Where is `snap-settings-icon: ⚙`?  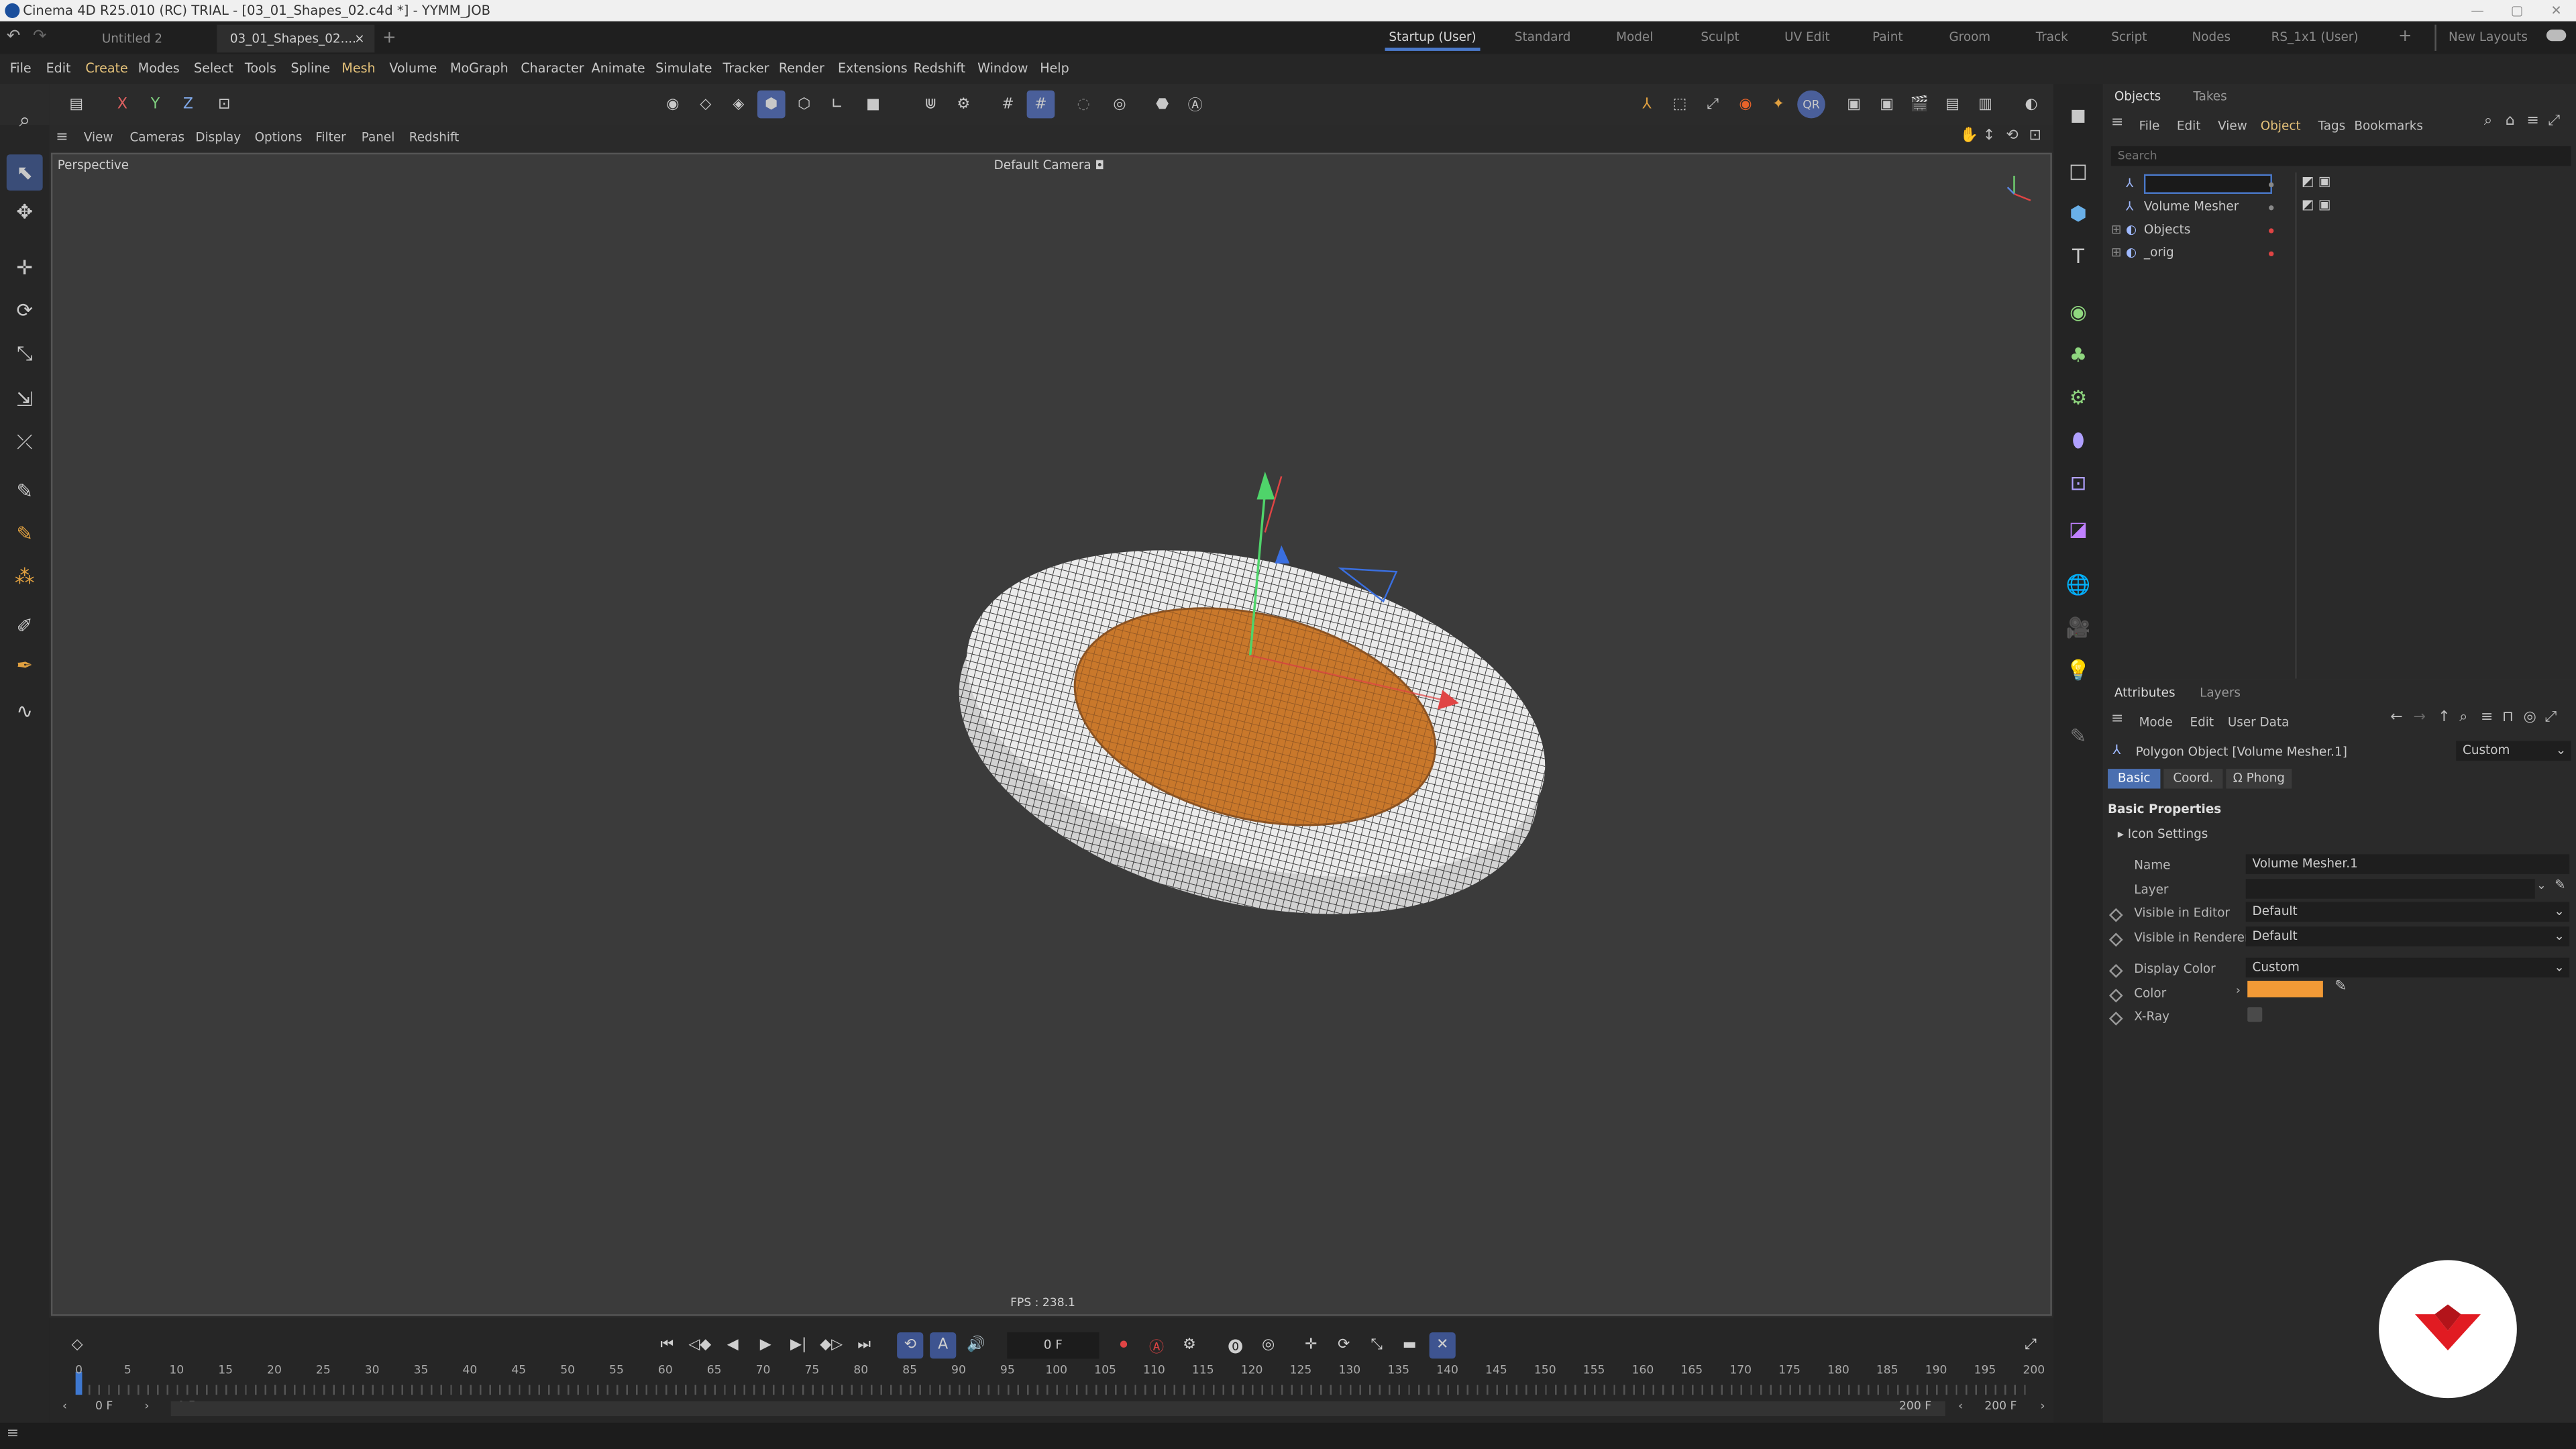
snap-settings-icon: ⚙ is located at coordinates (964, 105).